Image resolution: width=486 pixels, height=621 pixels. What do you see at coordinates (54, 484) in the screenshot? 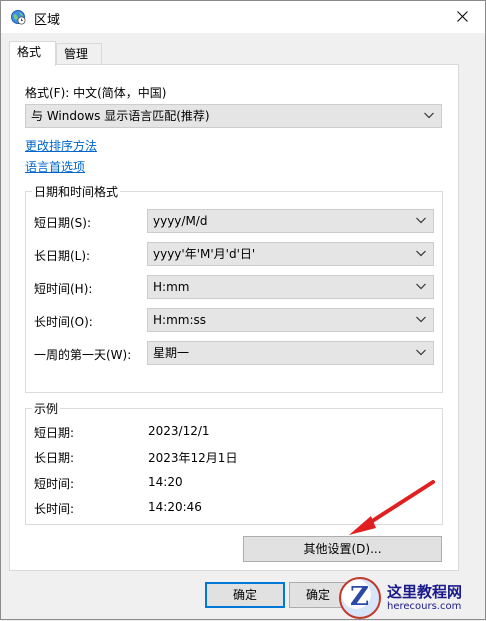
I see `example-short-time-label: 短时间:` at bounding box center [54, 484].